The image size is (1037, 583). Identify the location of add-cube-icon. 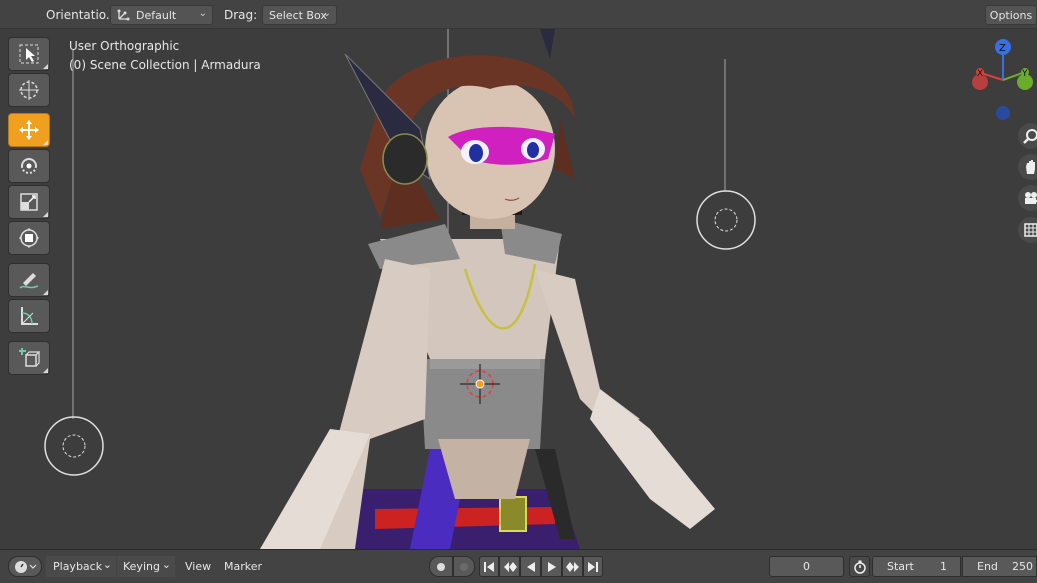
(29, 357).